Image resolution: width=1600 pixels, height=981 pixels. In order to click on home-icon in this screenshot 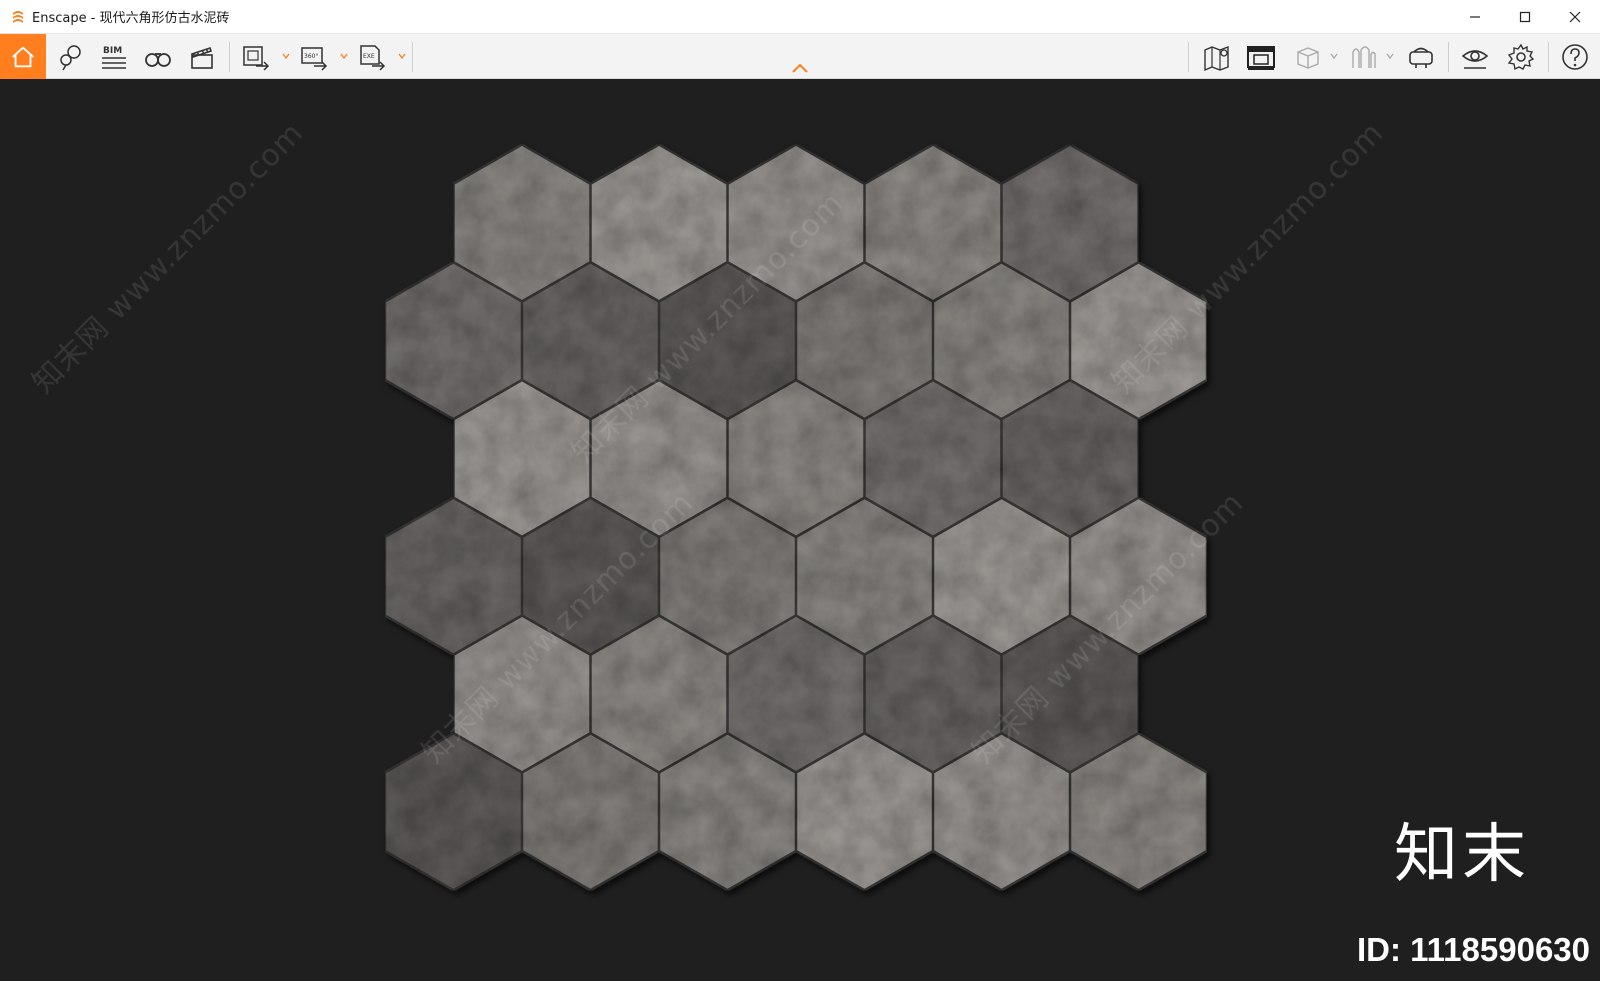, I will do `click(23, 56)`.